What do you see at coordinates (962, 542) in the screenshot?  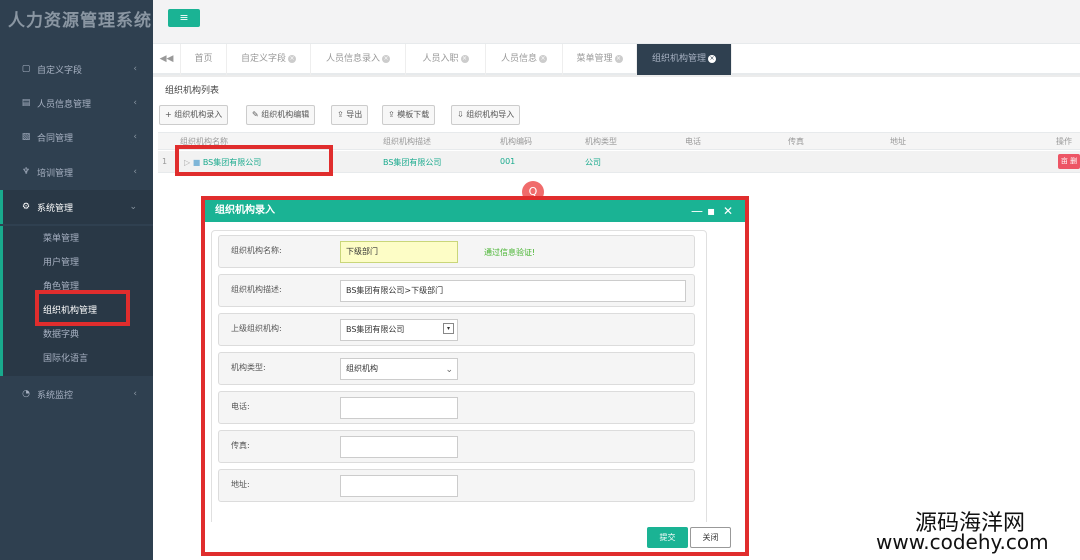 I see `watermark-url: www.codehy.com` at bounding box center [962, 542].